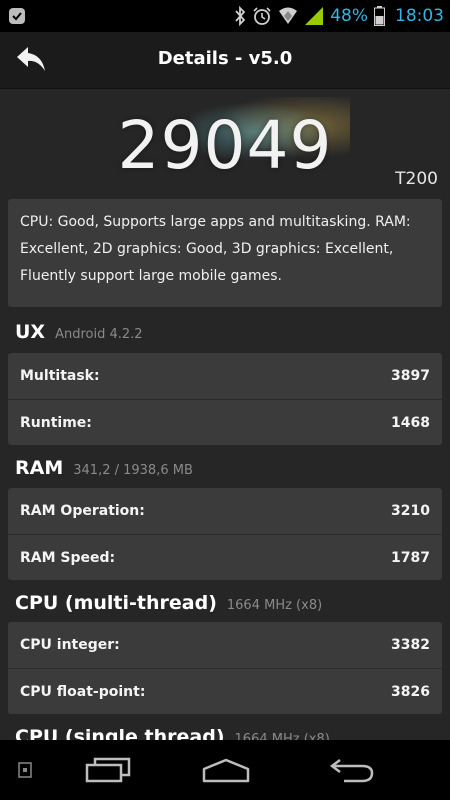  I want to click on section-subtitle: Android 4.2.2, so click(99, 334).